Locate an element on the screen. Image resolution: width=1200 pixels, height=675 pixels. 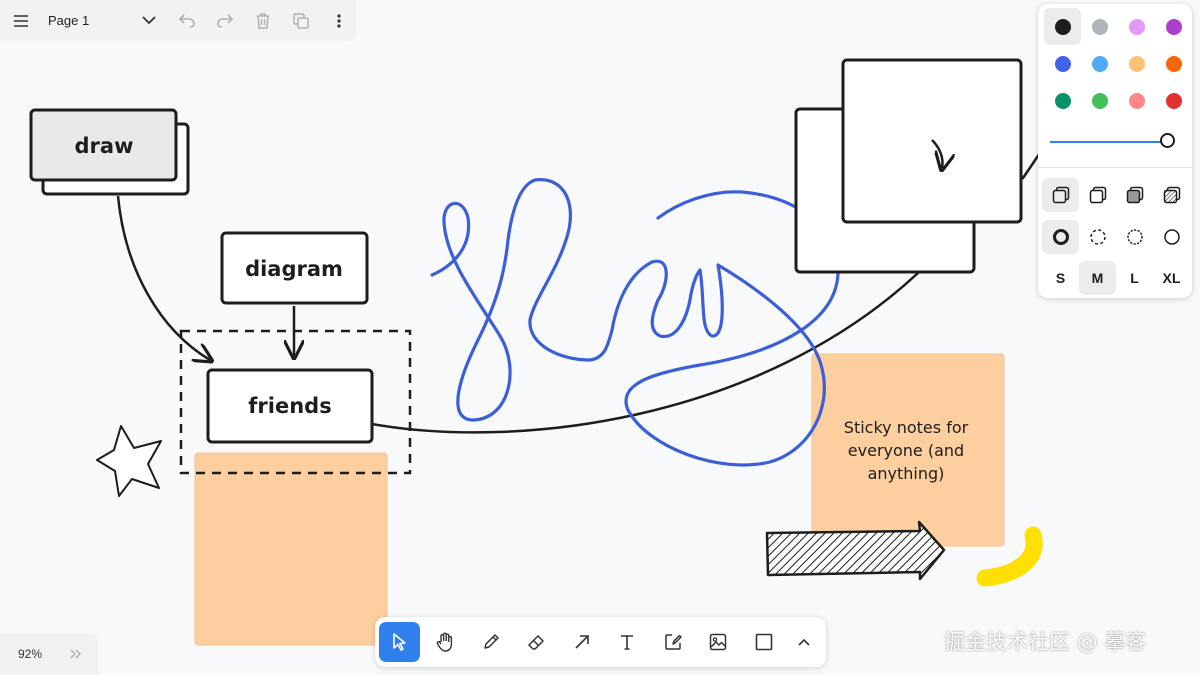
dash-draw-option is located at coordinates (1060, 237).